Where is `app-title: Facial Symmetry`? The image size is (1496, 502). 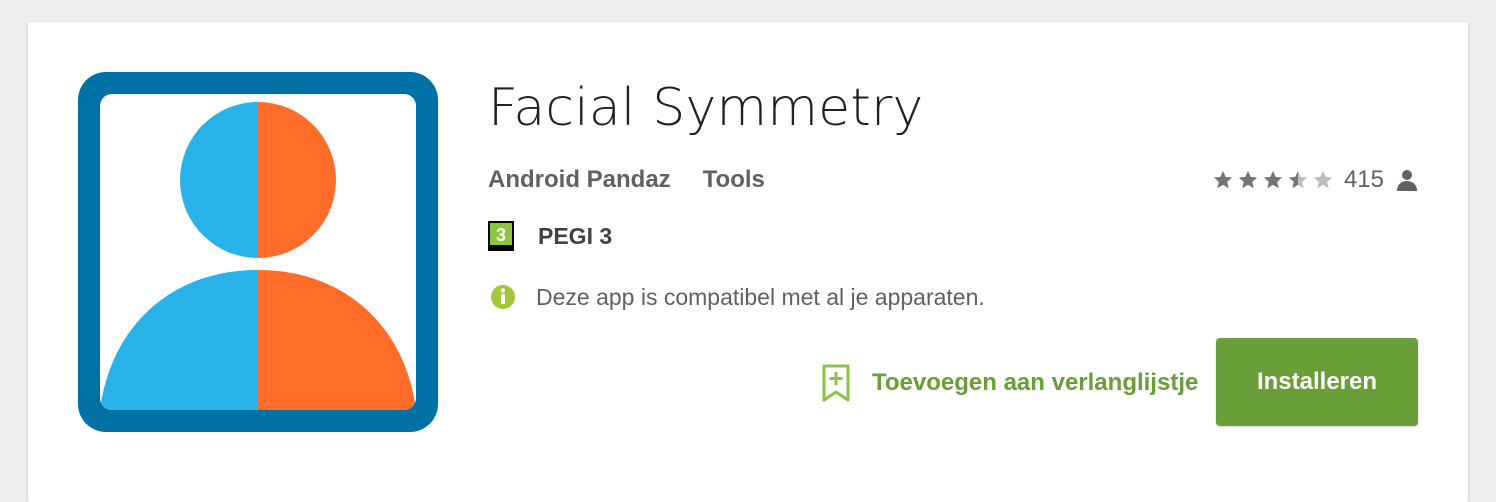 app-title: Facial Symmetry is located at coordinates (706, 108).